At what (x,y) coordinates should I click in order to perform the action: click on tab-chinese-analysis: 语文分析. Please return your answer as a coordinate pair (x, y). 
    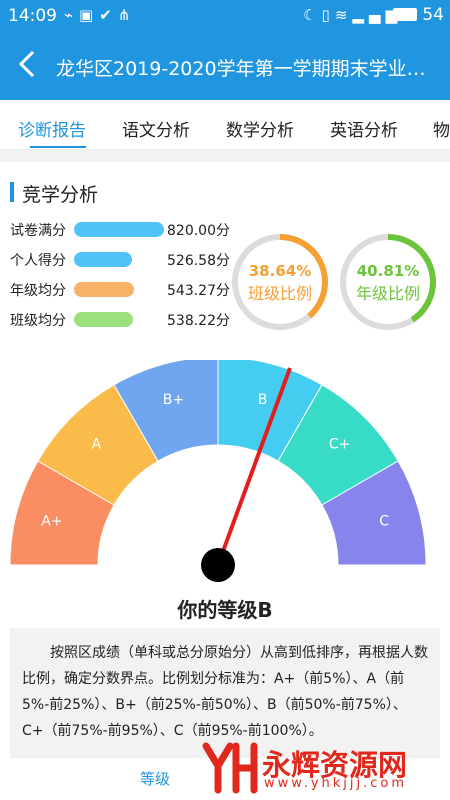
    Looking at the image, I should click on (156, 128).